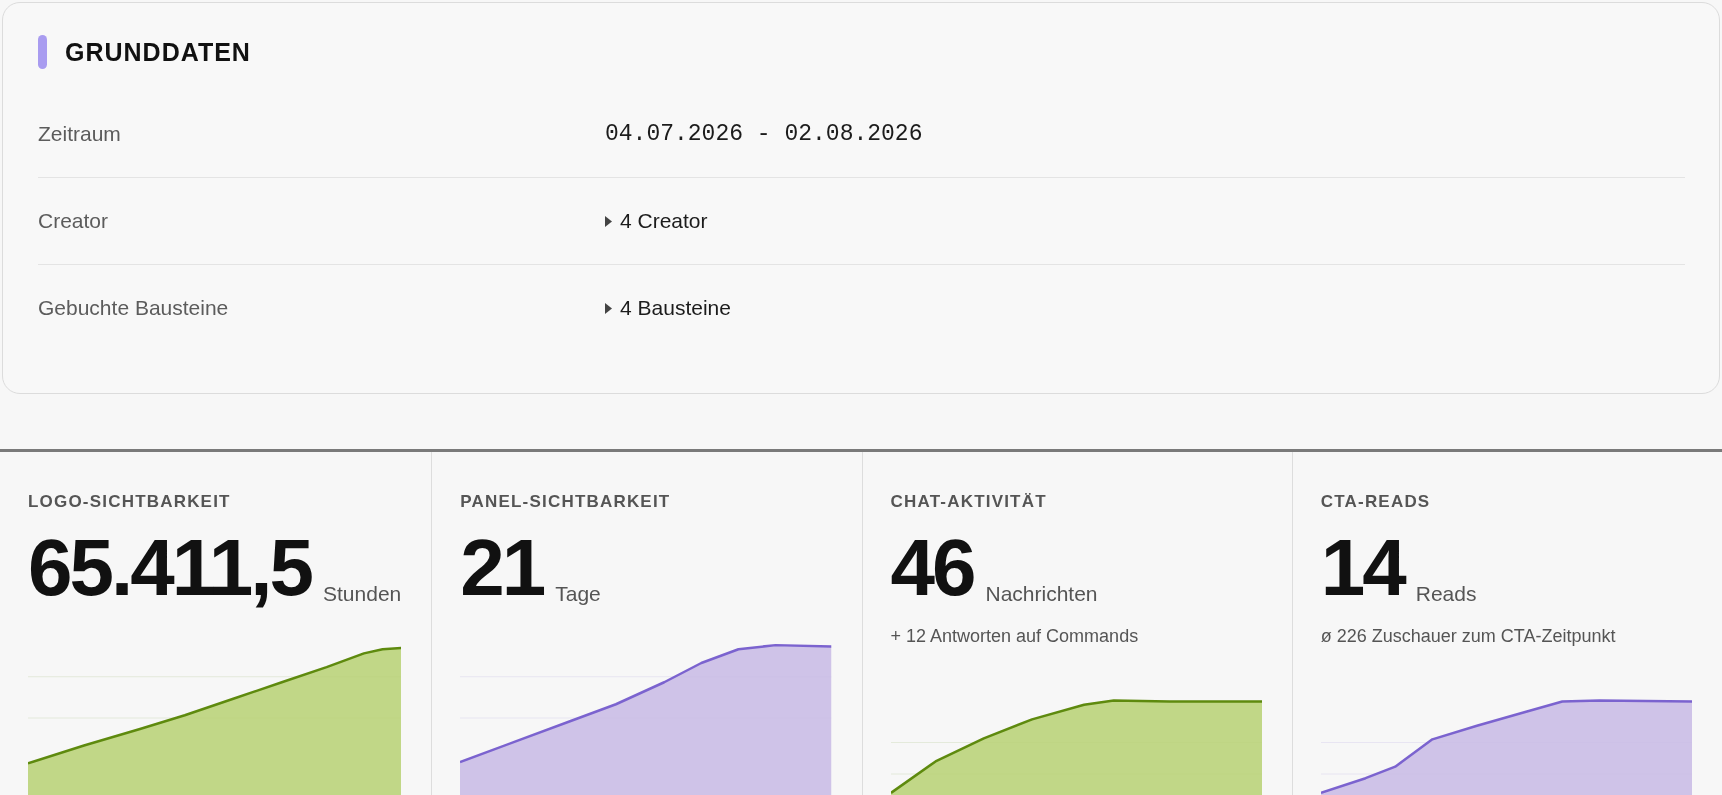  What do you see at coordinates (578, 594) in the screenshot?
I see `stat-unit: Tage` at bounding box center [578, 594].